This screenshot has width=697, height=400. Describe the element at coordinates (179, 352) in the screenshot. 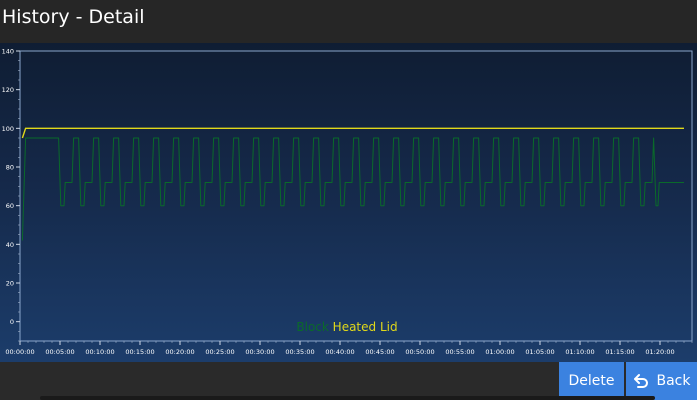

I see `x-tick-label: 00:20:00` at that location.